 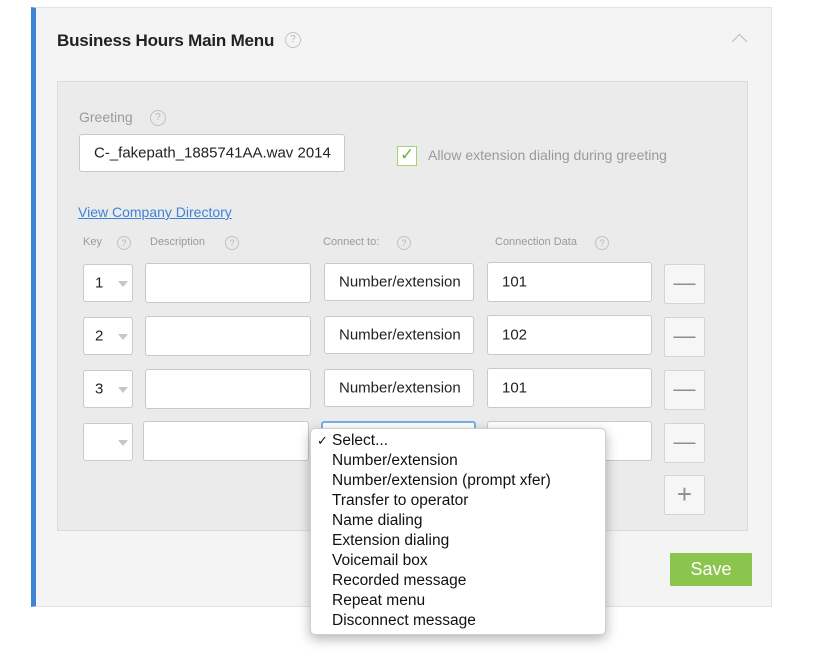 I want to click on dropdown-option-number-extension: Number/extension, so click(x=395, y=461).